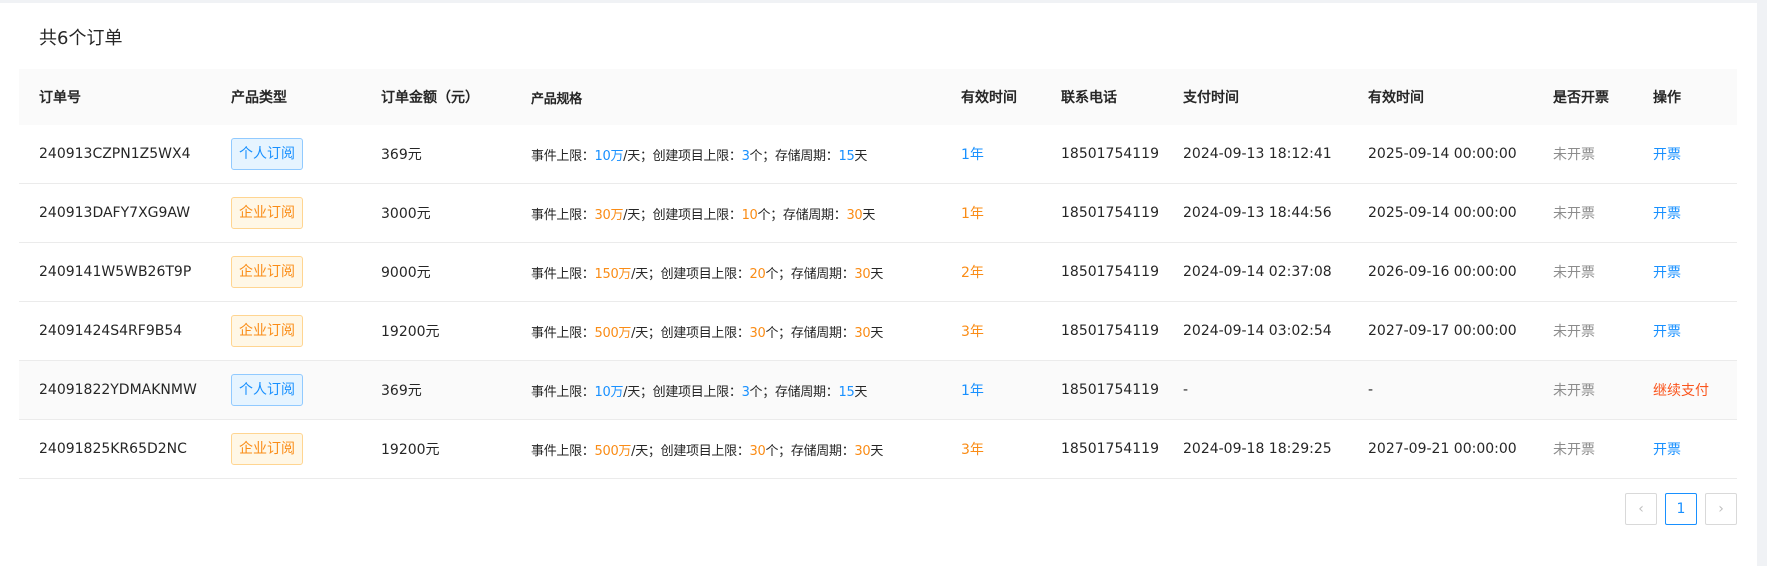 The image size is (1767, 566). Describe the element at coordinates (989, 98) in the screenshot. I see `column-header-duration: 有效时间` at that location.